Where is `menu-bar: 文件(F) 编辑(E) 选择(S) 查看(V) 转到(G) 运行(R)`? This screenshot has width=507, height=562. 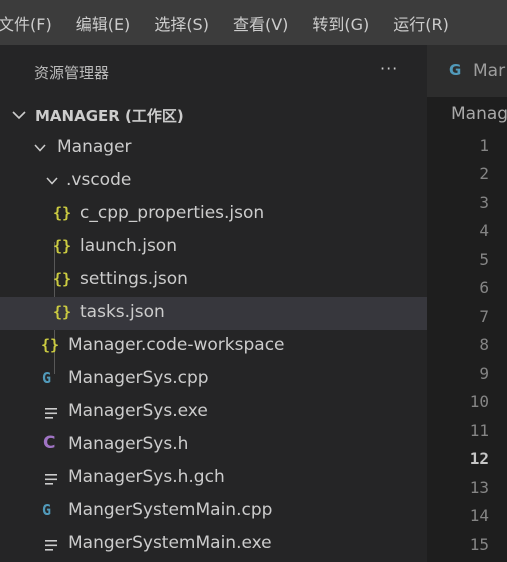
menu-bar: 文件(F) 编辑(E) 选择(S) 查看(V) 转到(G) 运行(R) is located at coordinates (253, 22).